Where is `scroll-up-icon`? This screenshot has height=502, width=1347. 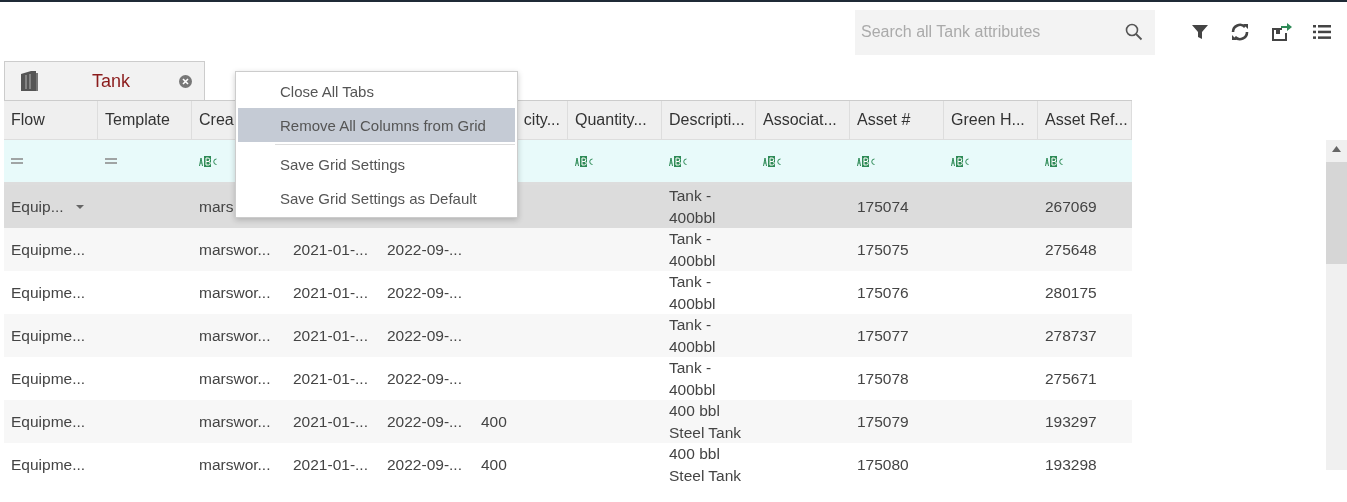
scroll-up-icon is located at coordinates (1336, 149).